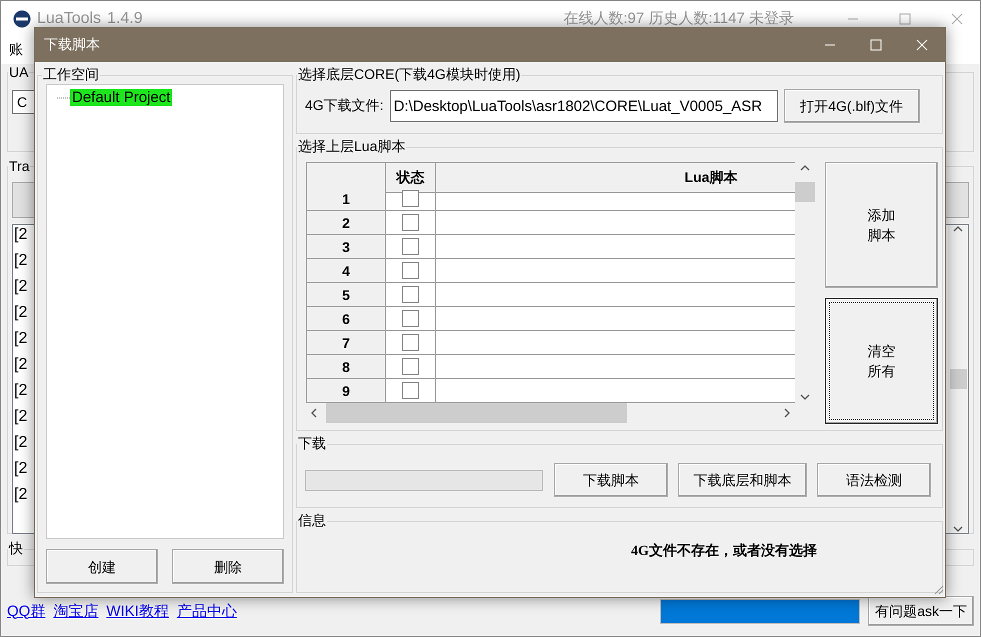 This screenshot has height=637, width=981. Describe the element at coordinates (344, 106) in the screenshot. I see `field-label: 4G下载文件:` at that location.